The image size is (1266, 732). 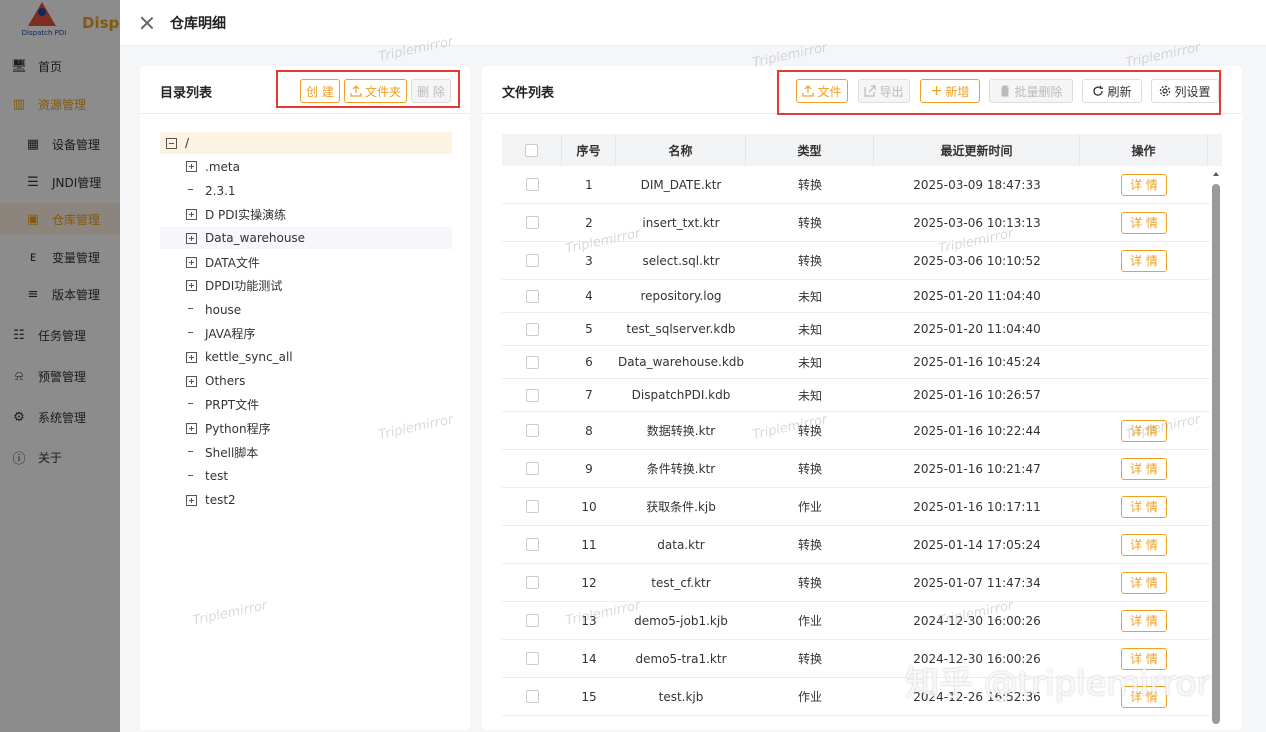 What do you see at coordinates (856, 659) in the screenshot?
I see `table-row: 14 demo5-tra1.ktr 转换 2024-12-30 16:00:26 详 情` at bounding box center [856, 659].